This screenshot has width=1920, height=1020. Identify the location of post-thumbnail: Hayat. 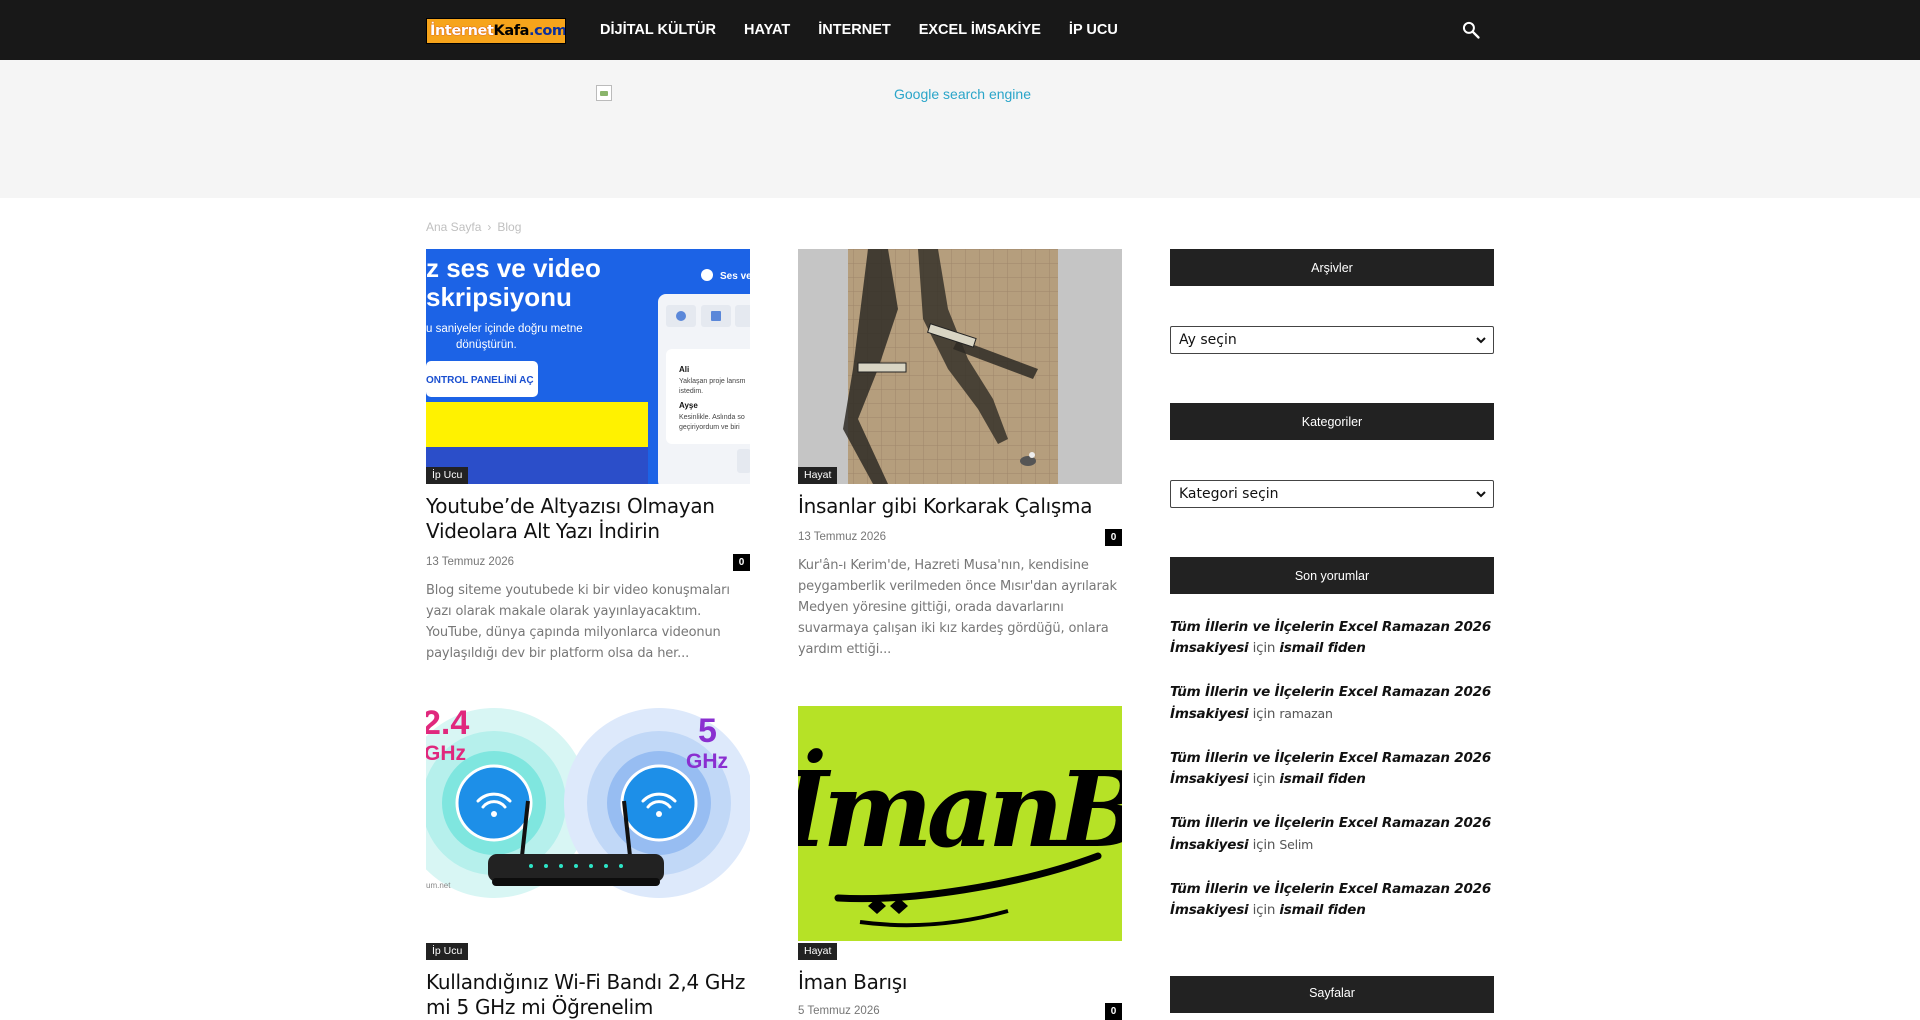
(960, 366).